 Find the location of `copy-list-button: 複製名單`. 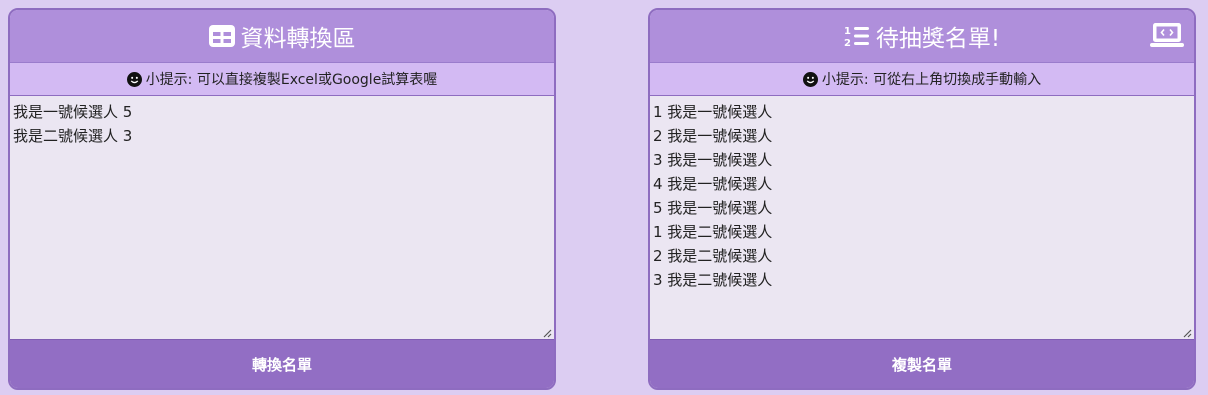

copy-list-button: 複製名單 is located at coordinates (922, 363).